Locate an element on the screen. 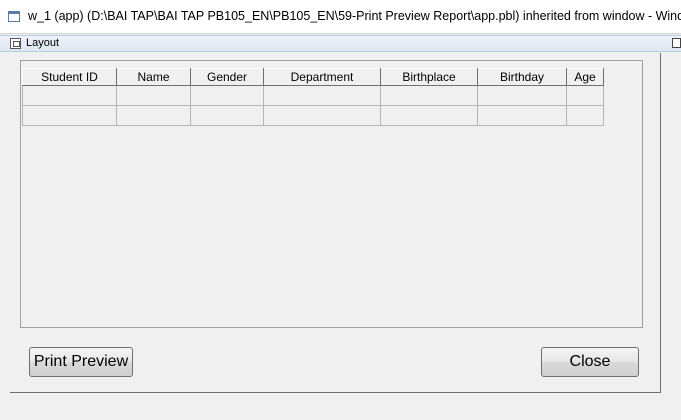  column-header-birthday: Birthday is located at coordinates (522, 77).